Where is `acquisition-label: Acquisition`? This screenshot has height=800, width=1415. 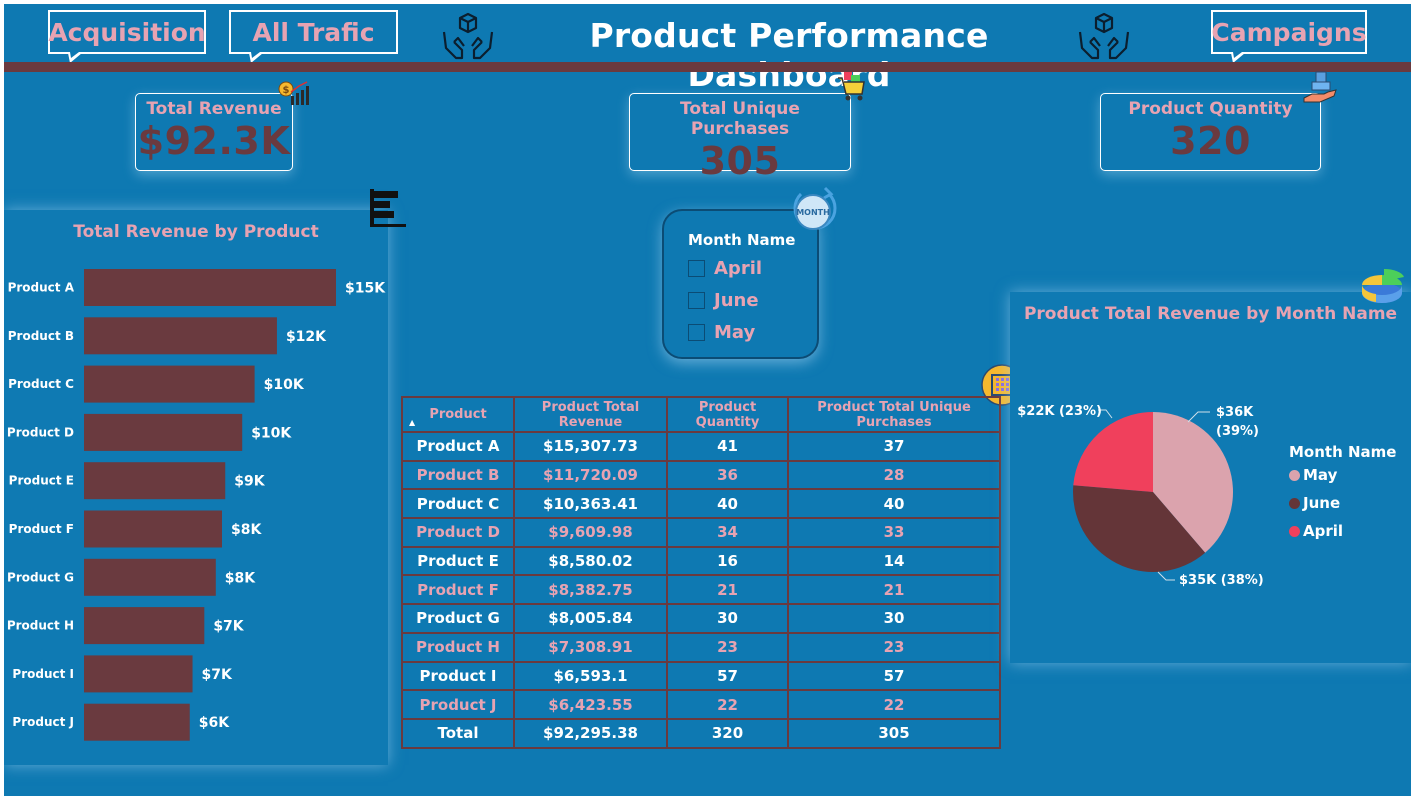 acquisition-label: Acquisition is located at coordinates (127, 32).